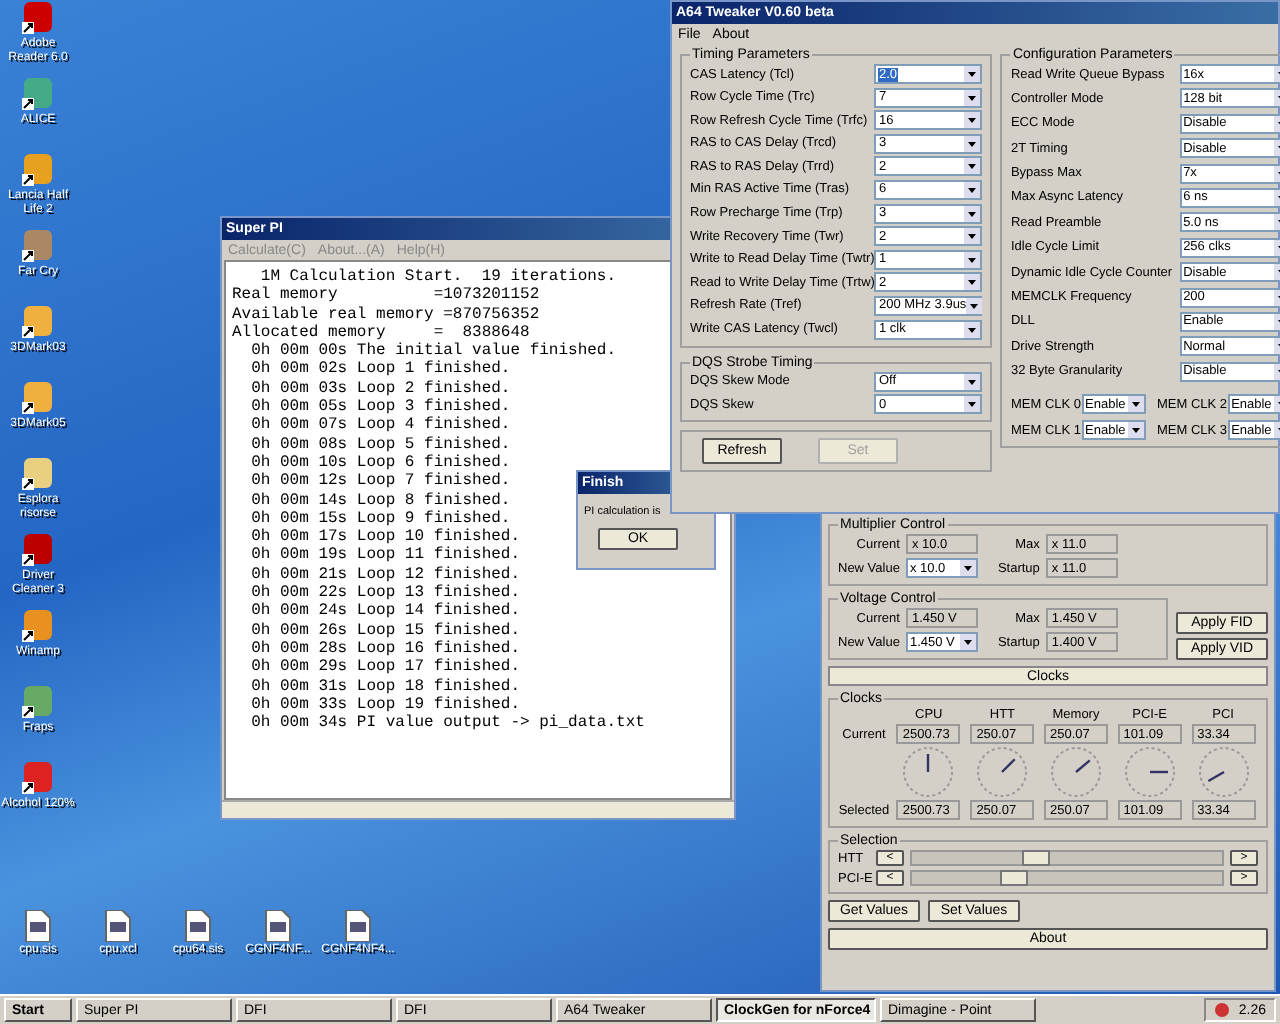 The height and width of the screenshot is (1024, 1280). What do you see at coordinates (385, 612) in the screenshot?
I see `console-line: 0h 00m 24s Loop 14 finished.` at bounding box center [385, 612].